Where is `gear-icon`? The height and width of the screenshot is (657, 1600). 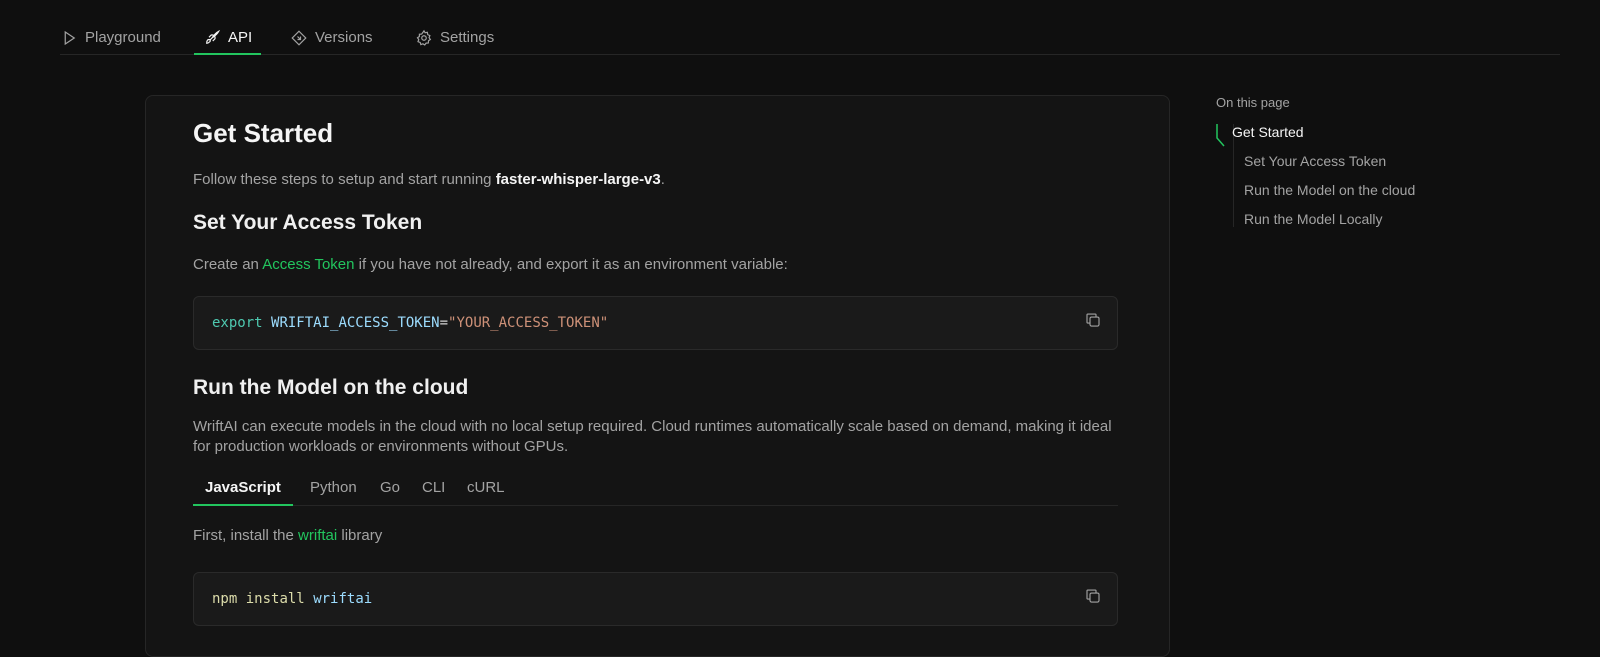
gear-icon is located at coordinates (424, 37).